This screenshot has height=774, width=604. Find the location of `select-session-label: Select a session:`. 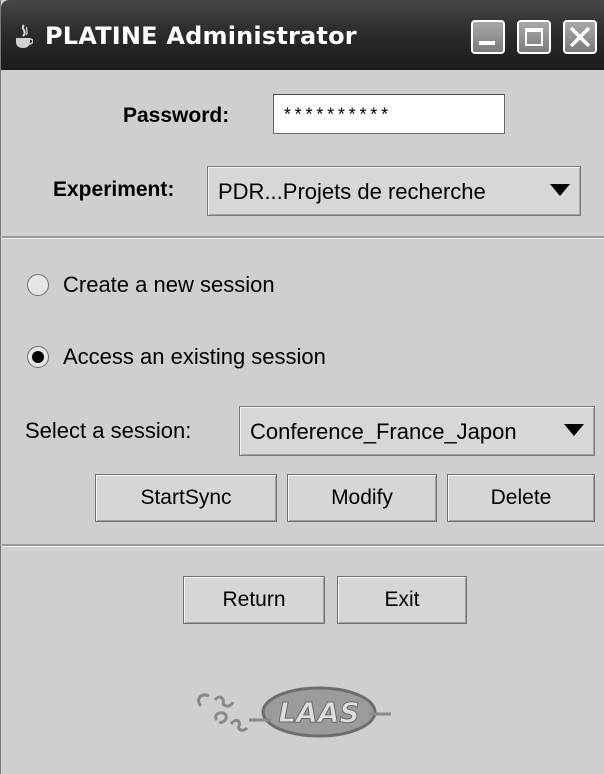

select-session-label: Select a session: is located at coordinates (108, 430).